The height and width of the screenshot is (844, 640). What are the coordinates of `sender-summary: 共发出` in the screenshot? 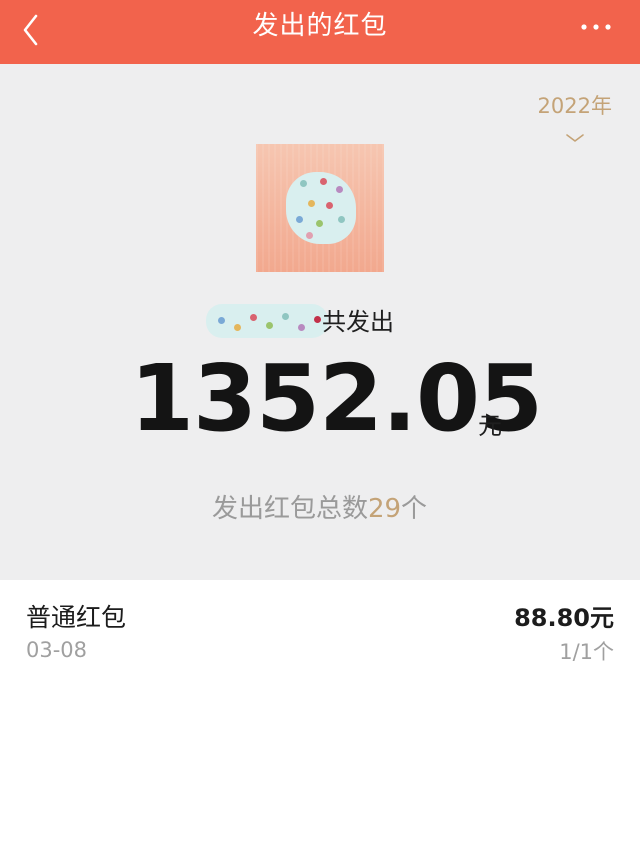 It's located at (320, 320).